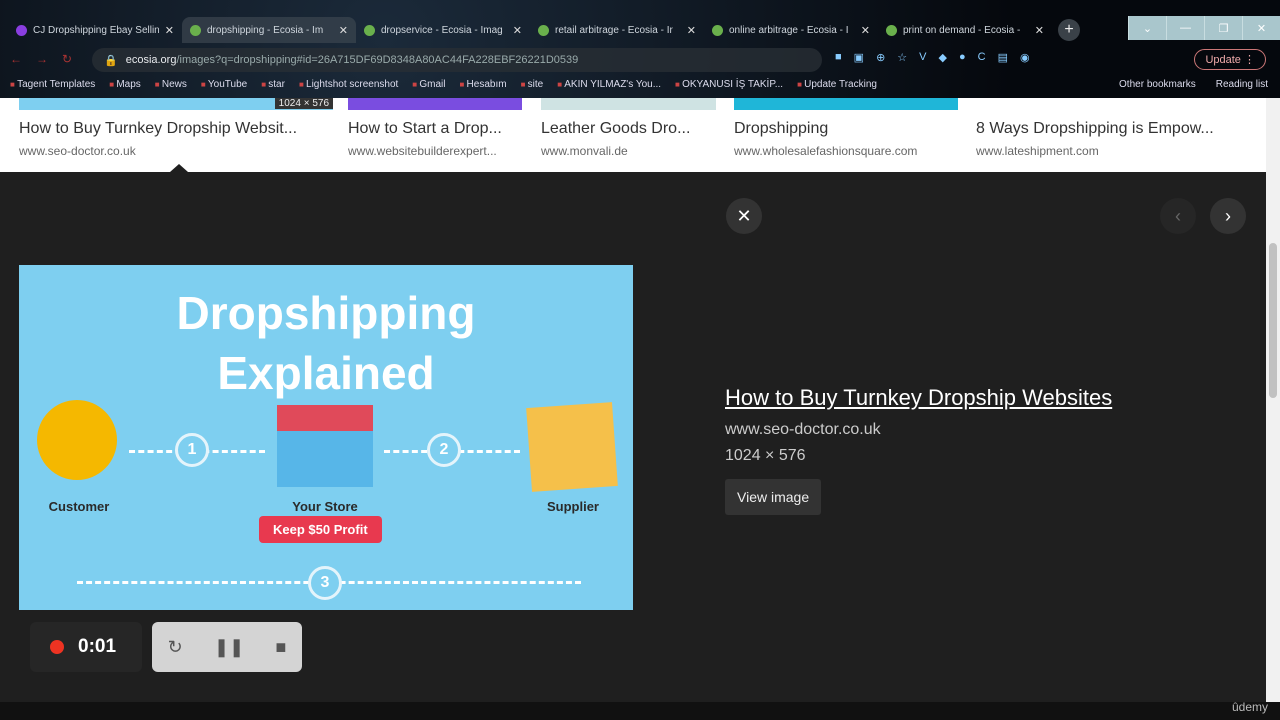  Describe the element at coordinates (614, 30) in the screenshot. I see `tab-title: retail arbitrage - Ecosia - Ir` at that location.